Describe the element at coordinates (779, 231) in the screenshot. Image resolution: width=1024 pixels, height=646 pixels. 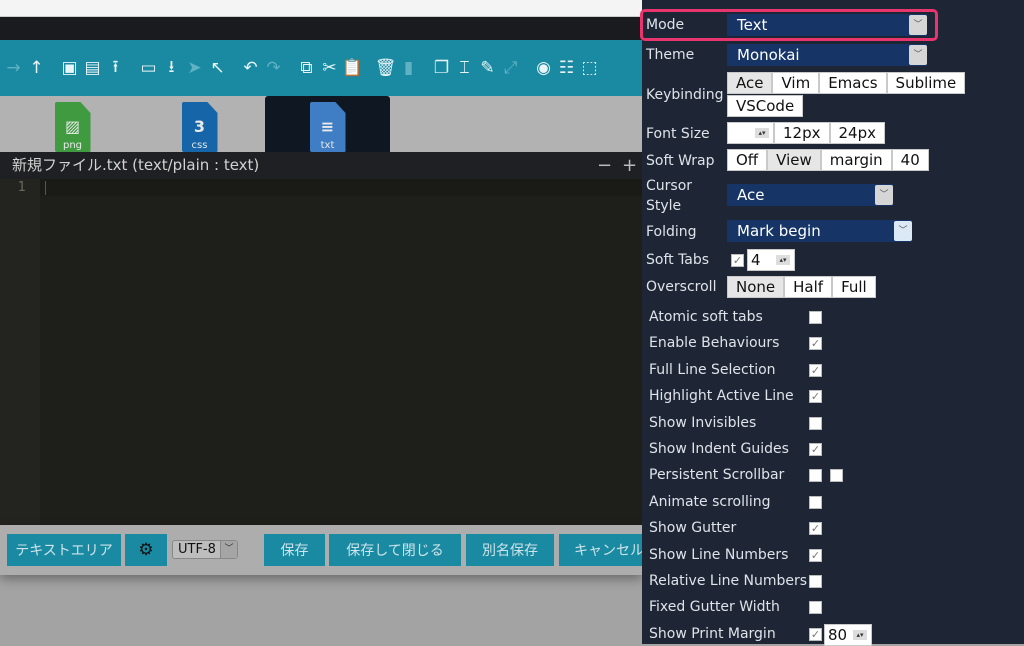
I see `folding-value: Mark begin` at that location.